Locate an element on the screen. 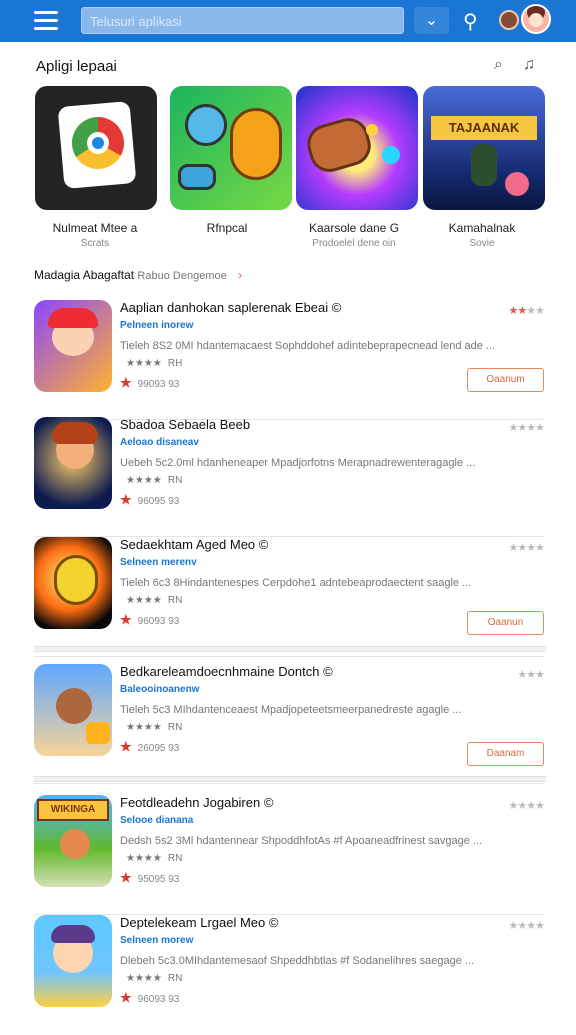 The width and height of the screenshot is (576, 1035). top-app-bar: Telusuri aplikasi ⌄ ⚲ is located at coordinates (288, 21).